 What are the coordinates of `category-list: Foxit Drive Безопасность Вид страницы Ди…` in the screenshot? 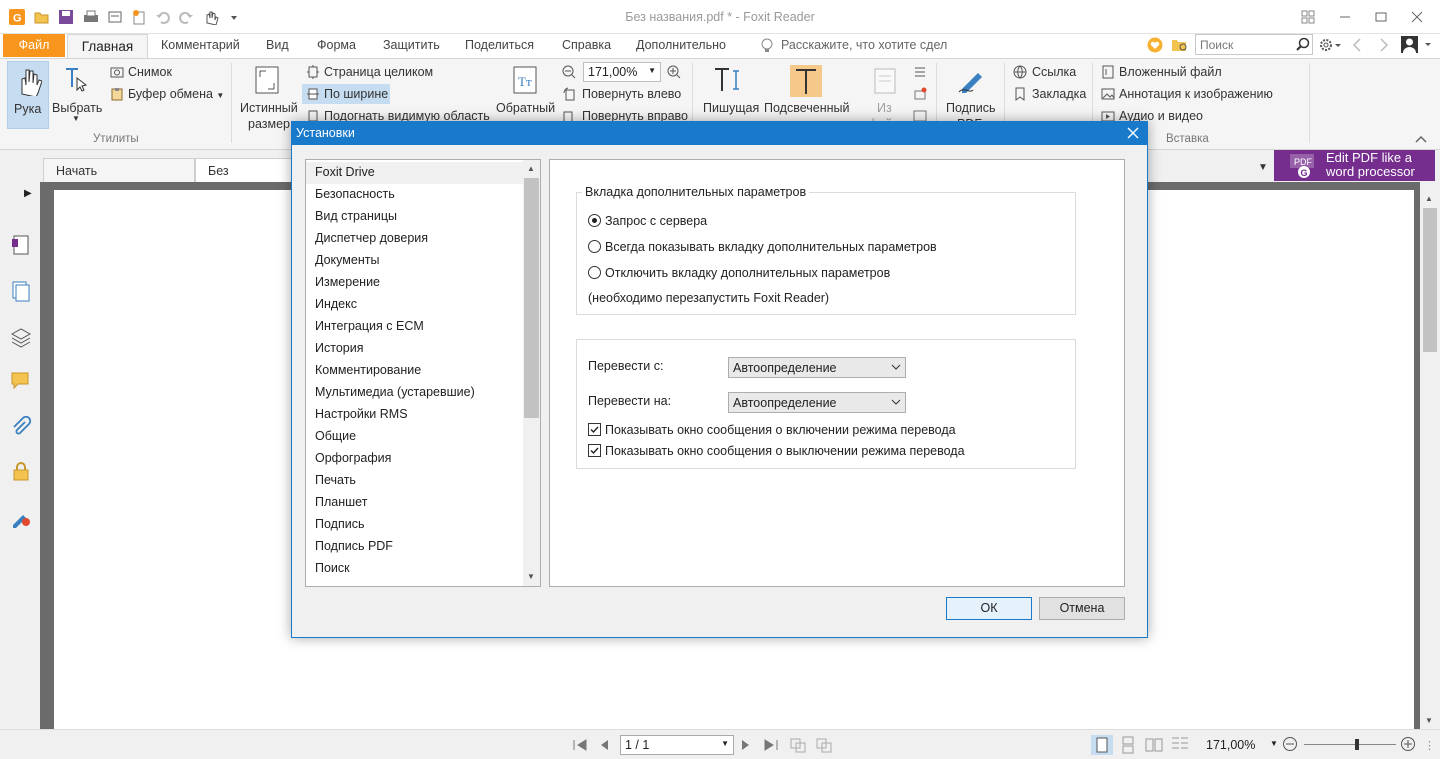 It's located at (423, 373).